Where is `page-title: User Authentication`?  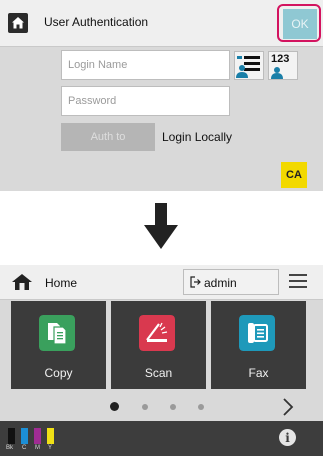
page-title: User Authentication is located at coordinates (96, 22).